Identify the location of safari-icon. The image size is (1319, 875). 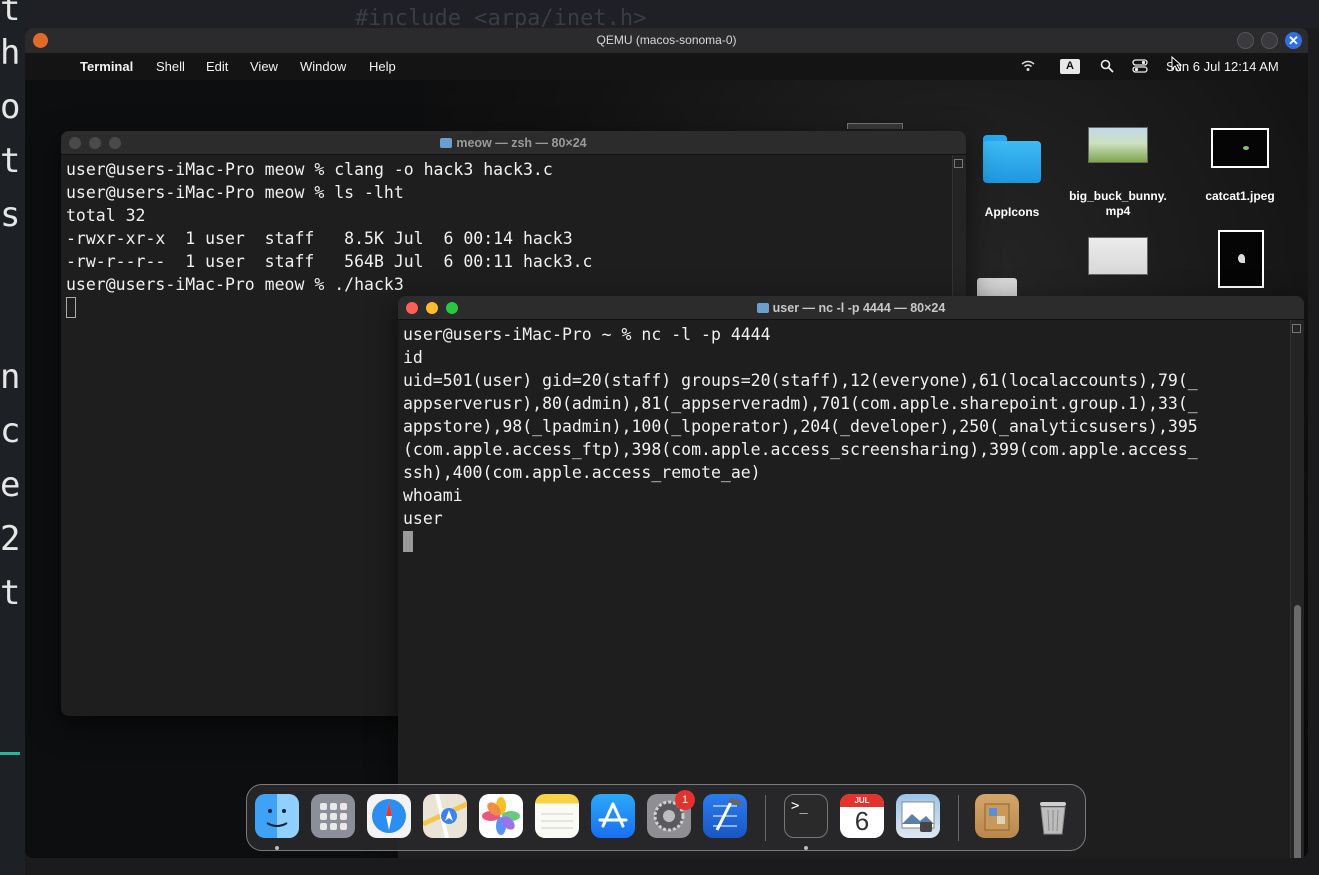
(389, 816).